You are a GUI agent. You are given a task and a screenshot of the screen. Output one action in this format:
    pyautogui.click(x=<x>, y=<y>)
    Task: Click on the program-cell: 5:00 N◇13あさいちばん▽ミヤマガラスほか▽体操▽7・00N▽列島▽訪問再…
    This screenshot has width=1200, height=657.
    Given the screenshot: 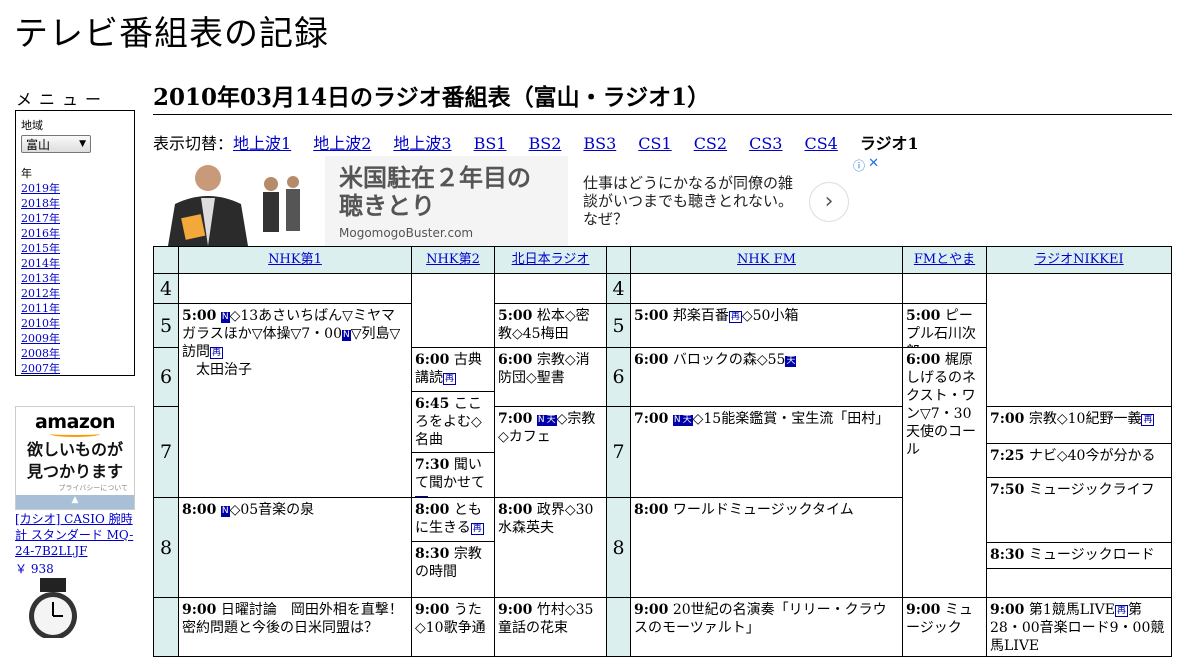 What is the action you would take?
    pyautogui.click(x=295, y=400)
    